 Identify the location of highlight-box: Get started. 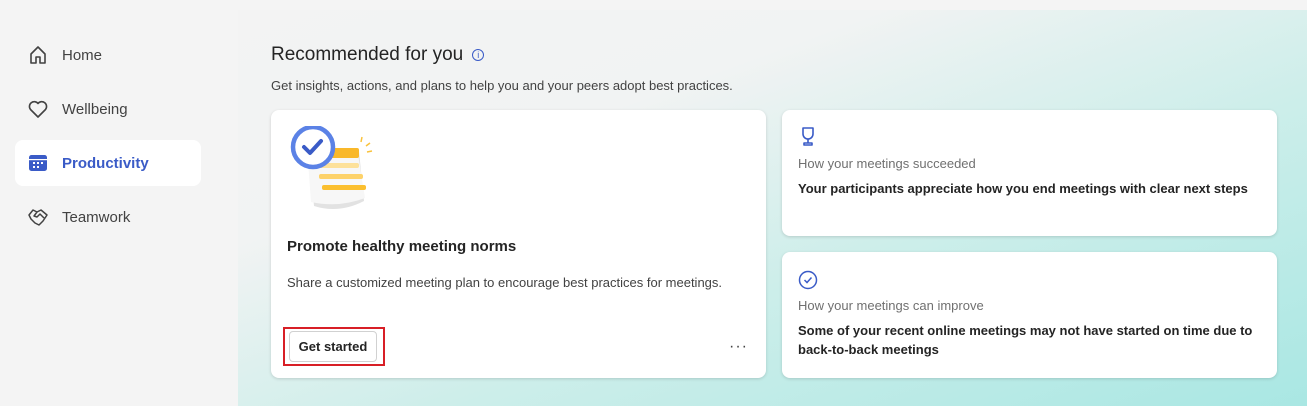
(334, 346).